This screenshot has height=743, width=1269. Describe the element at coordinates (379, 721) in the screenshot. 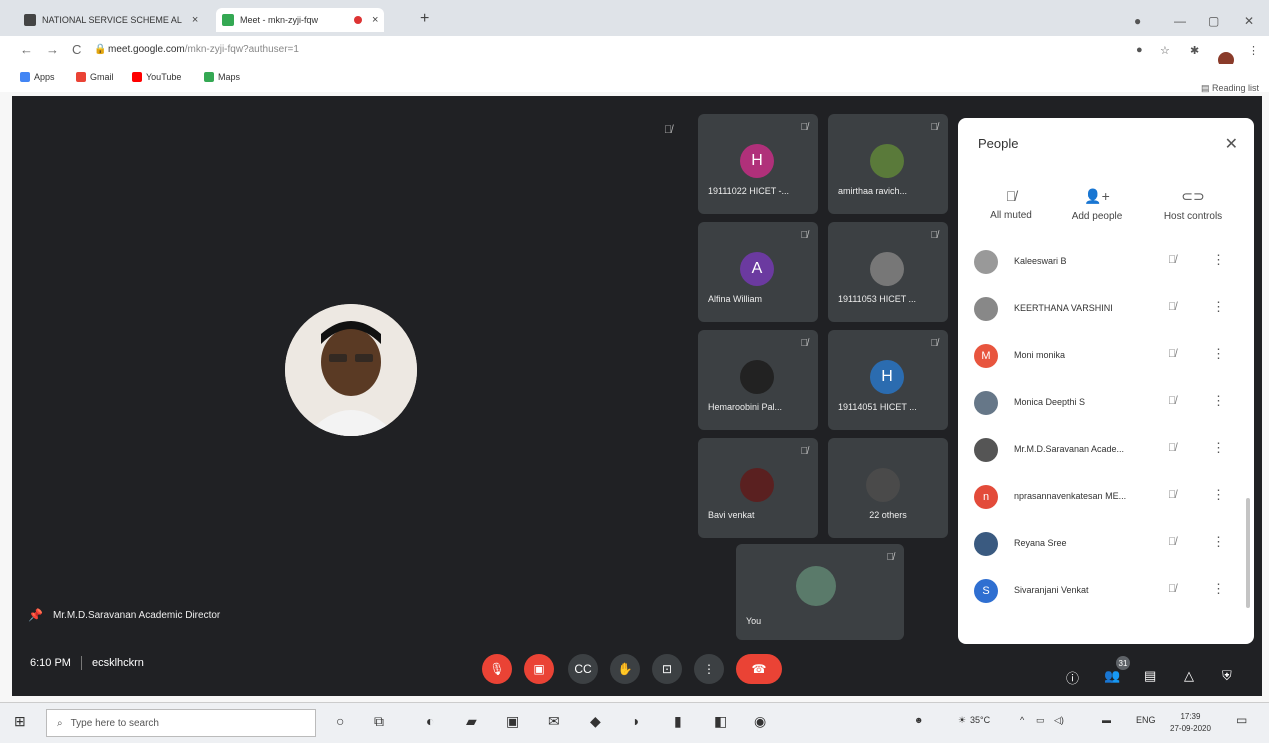

I see `task-view-icon: ⧉` at that location.